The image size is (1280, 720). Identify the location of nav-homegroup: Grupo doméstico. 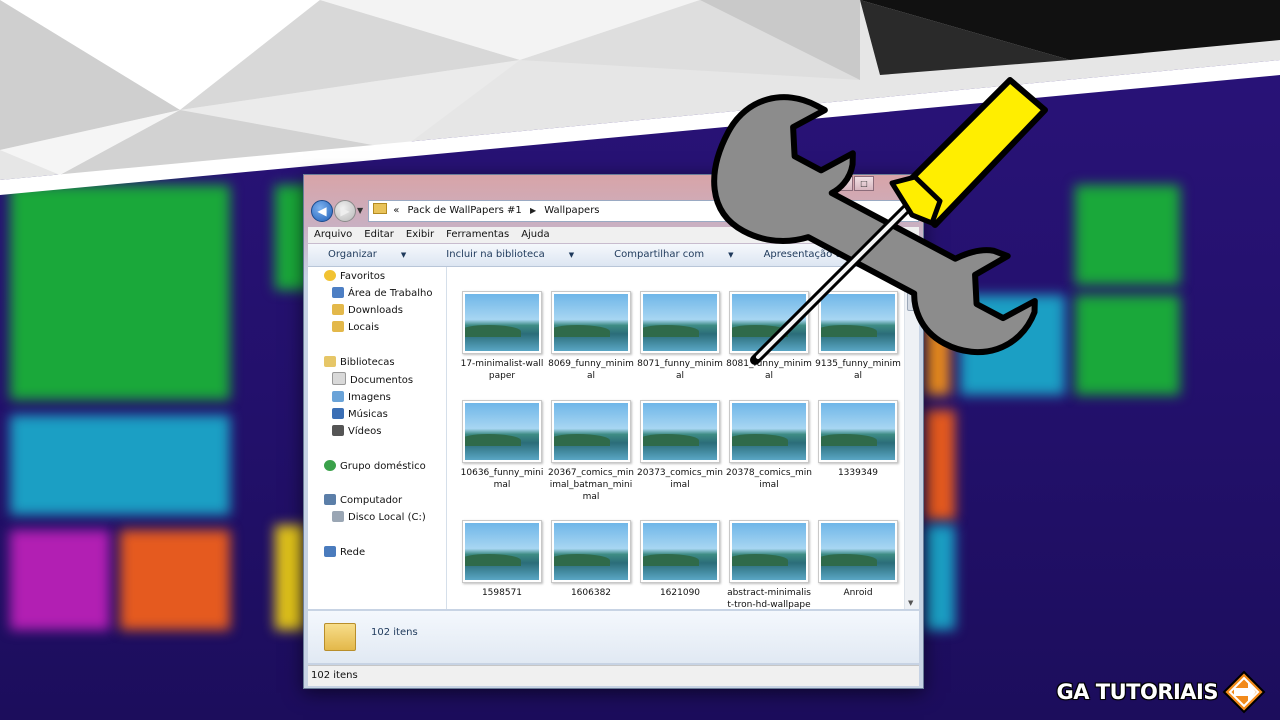
(375, 467).